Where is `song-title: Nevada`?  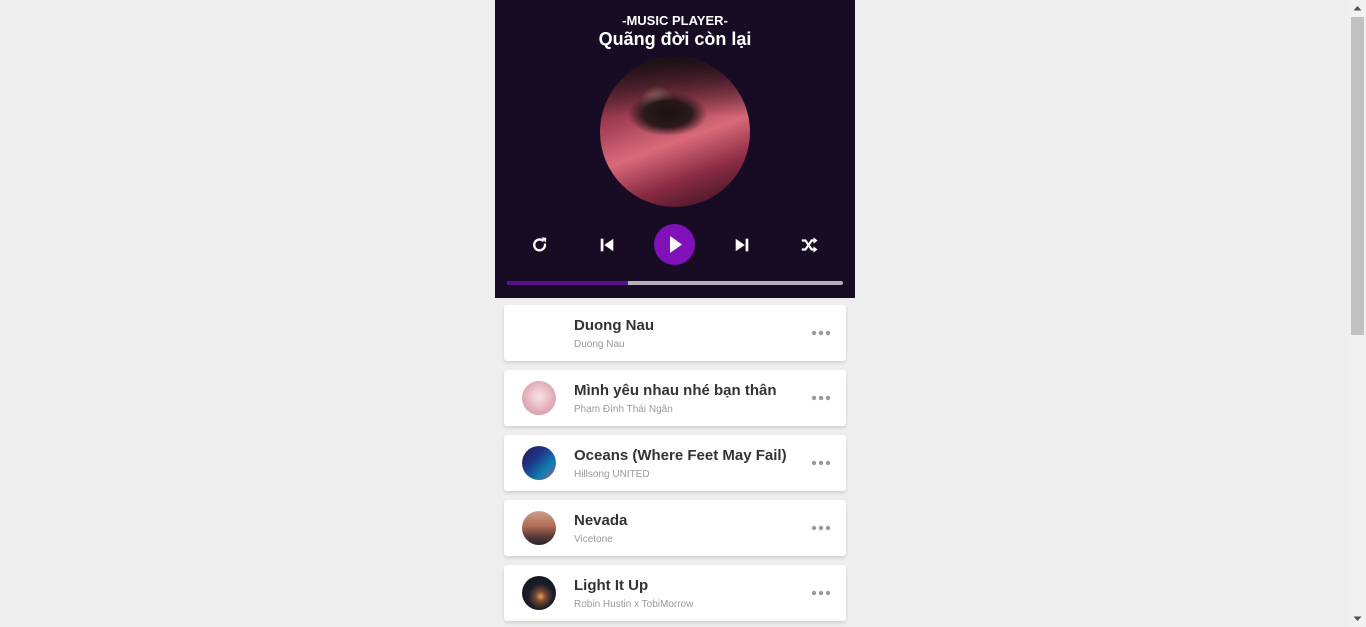
song-title: Nevada is located at coordinates (601, 520).